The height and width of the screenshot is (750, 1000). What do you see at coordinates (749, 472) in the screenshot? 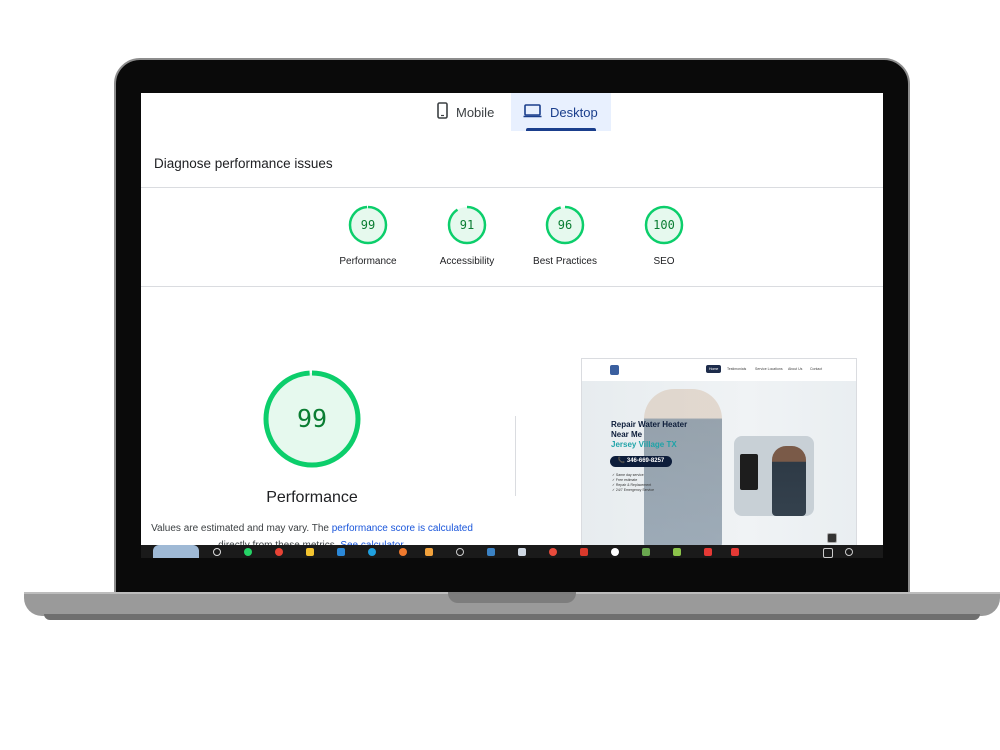
I see `preview-water-heater-image` at bounding box center [749, 472].